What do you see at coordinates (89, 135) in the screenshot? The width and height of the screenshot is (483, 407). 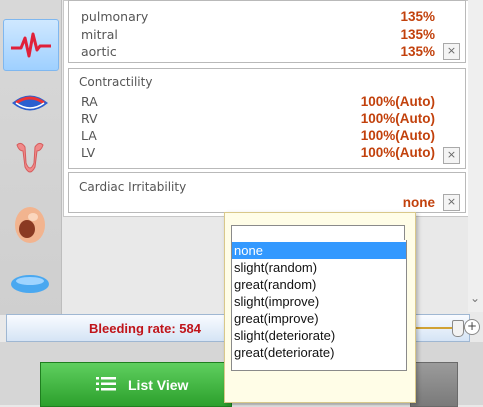 I see `chamber-label: LA` at bounding box center [89, 135].